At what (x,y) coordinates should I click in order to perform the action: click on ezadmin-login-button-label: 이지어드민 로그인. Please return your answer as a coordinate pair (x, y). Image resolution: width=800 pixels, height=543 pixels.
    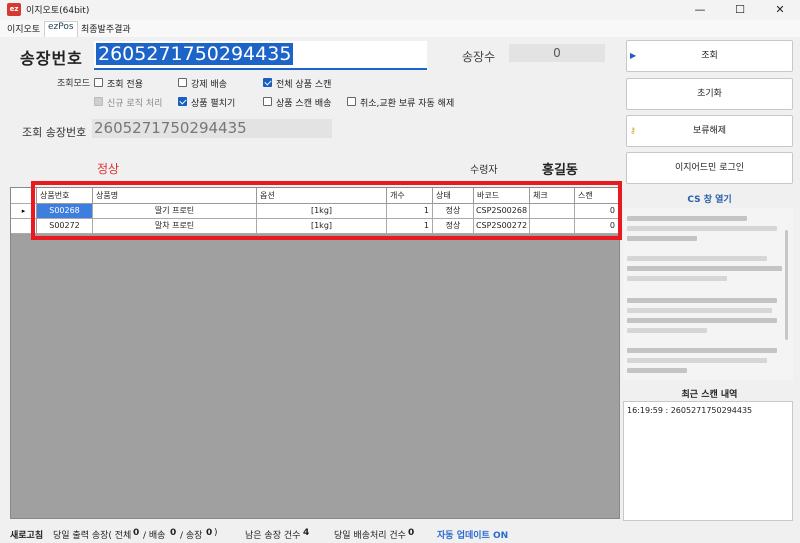
    Looking at the image, I should click on (709, 168).